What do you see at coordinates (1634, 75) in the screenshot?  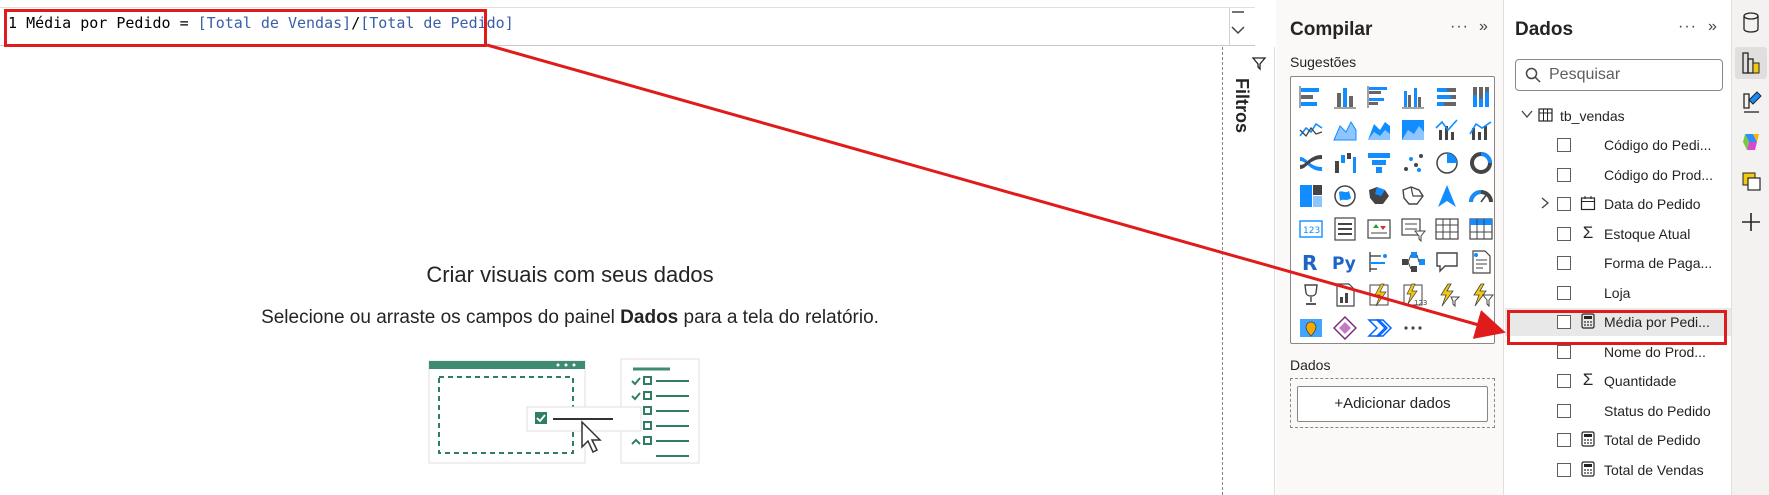 I see `search-input` at bounding box center [1634, 75].